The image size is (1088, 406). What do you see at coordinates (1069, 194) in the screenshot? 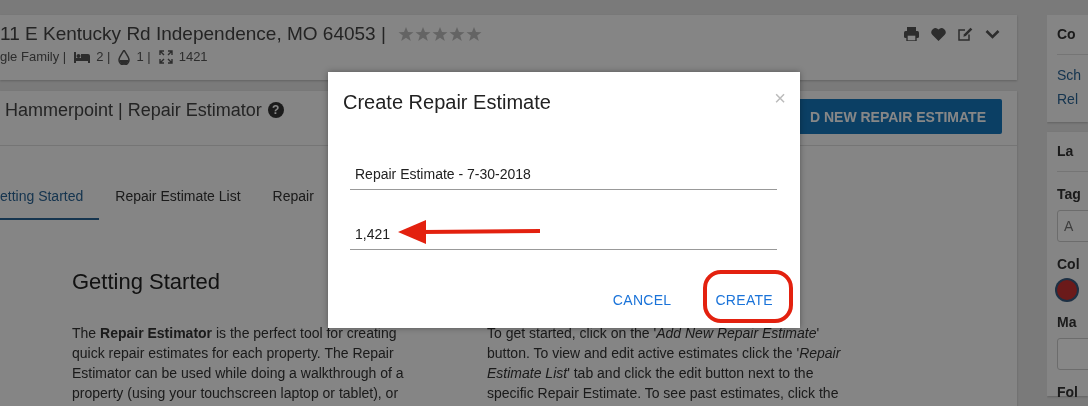
I see `field-label: Tag` at bounding box center [1069, 194].